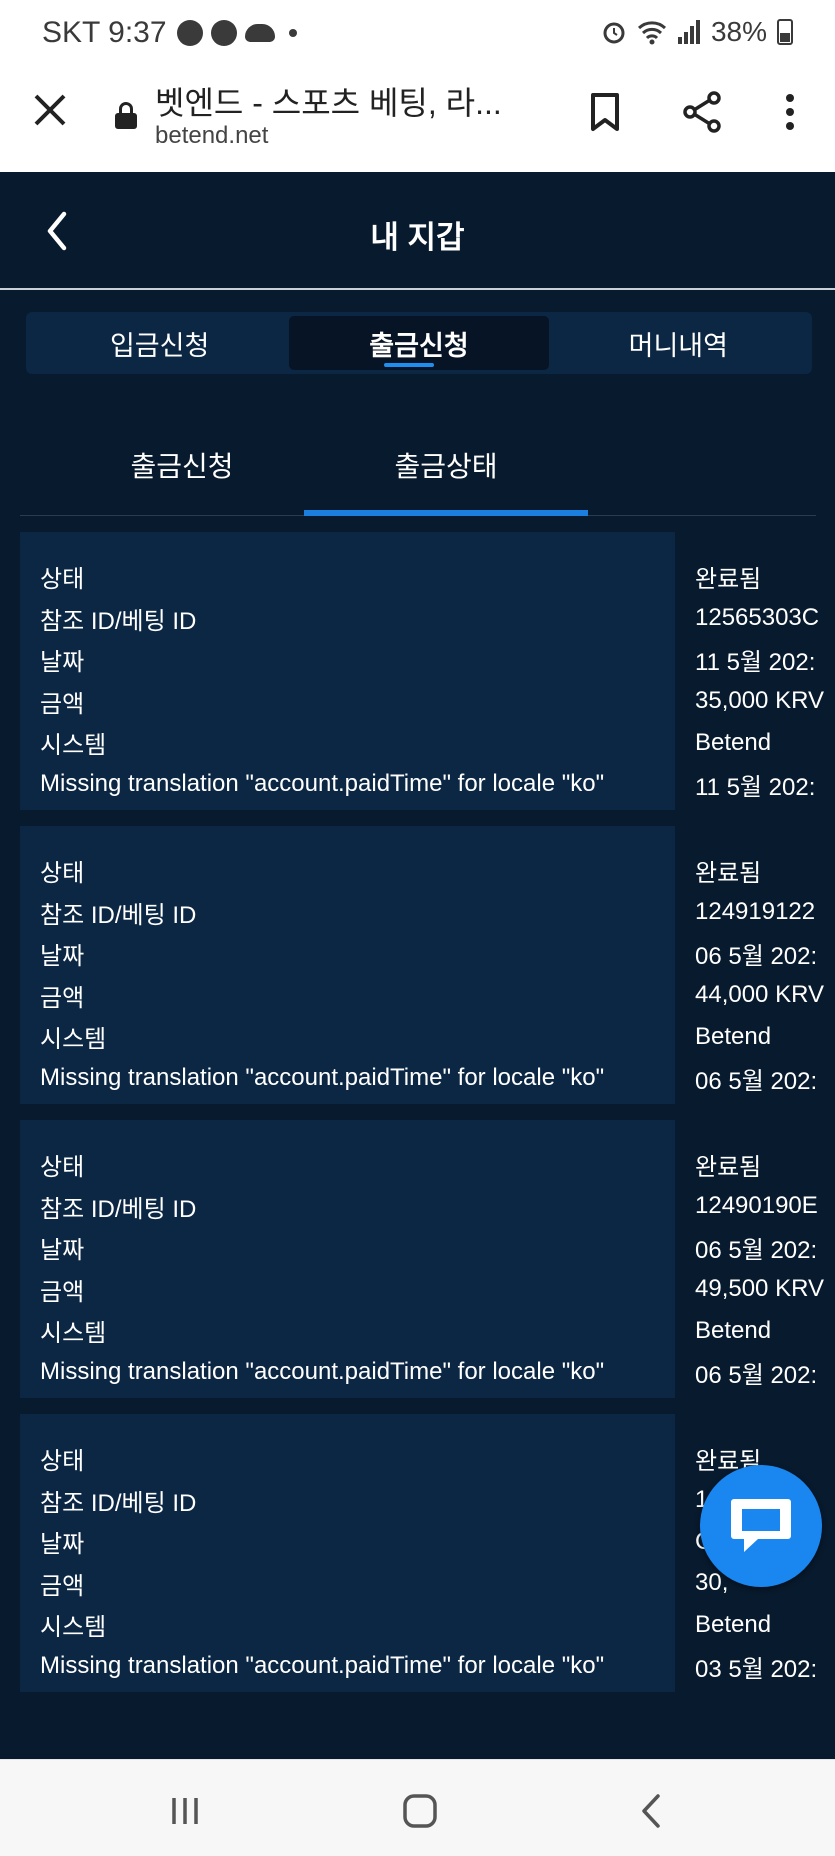 Image resolution: width=835 pixels, height=1856 pixels. I want to click on more-notifications-icon, so click(292, 33).